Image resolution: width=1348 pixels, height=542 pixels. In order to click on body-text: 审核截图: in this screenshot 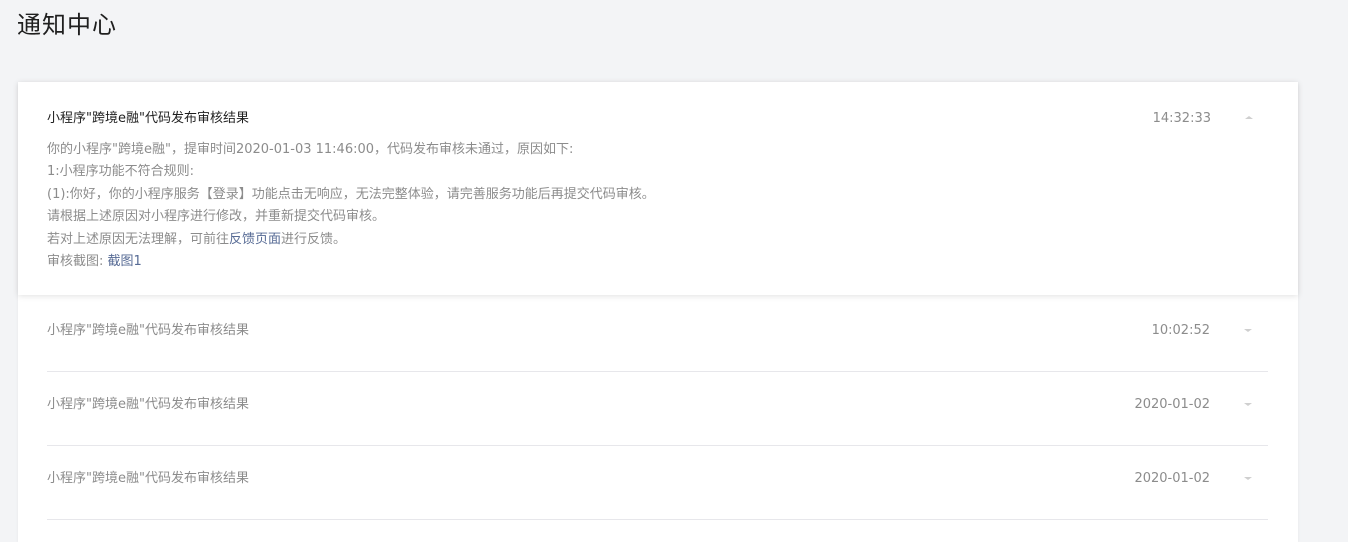, I will do `click(77, 262)`.